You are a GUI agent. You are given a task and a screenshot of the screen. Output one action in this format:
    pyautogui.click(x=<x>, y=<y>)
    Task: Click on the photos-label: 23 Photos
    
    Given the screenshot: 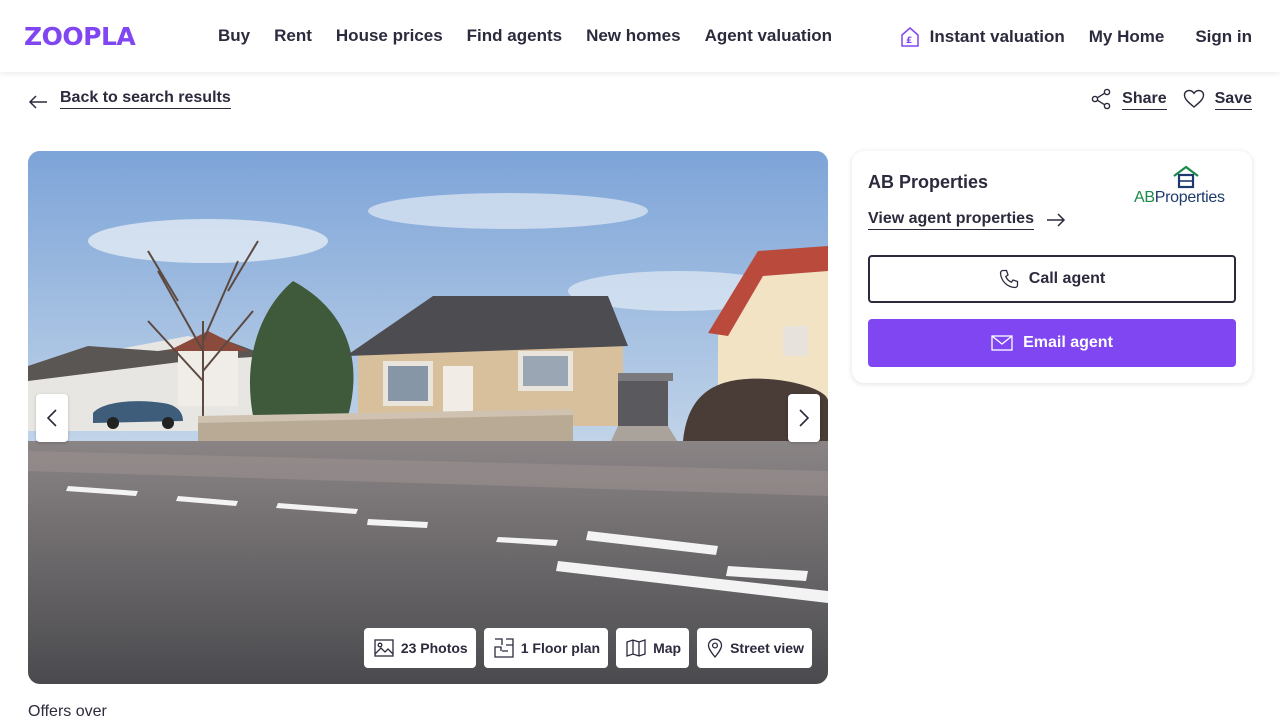 What is the action you would take?
    pyautogui.click(x=434, y=648)
    